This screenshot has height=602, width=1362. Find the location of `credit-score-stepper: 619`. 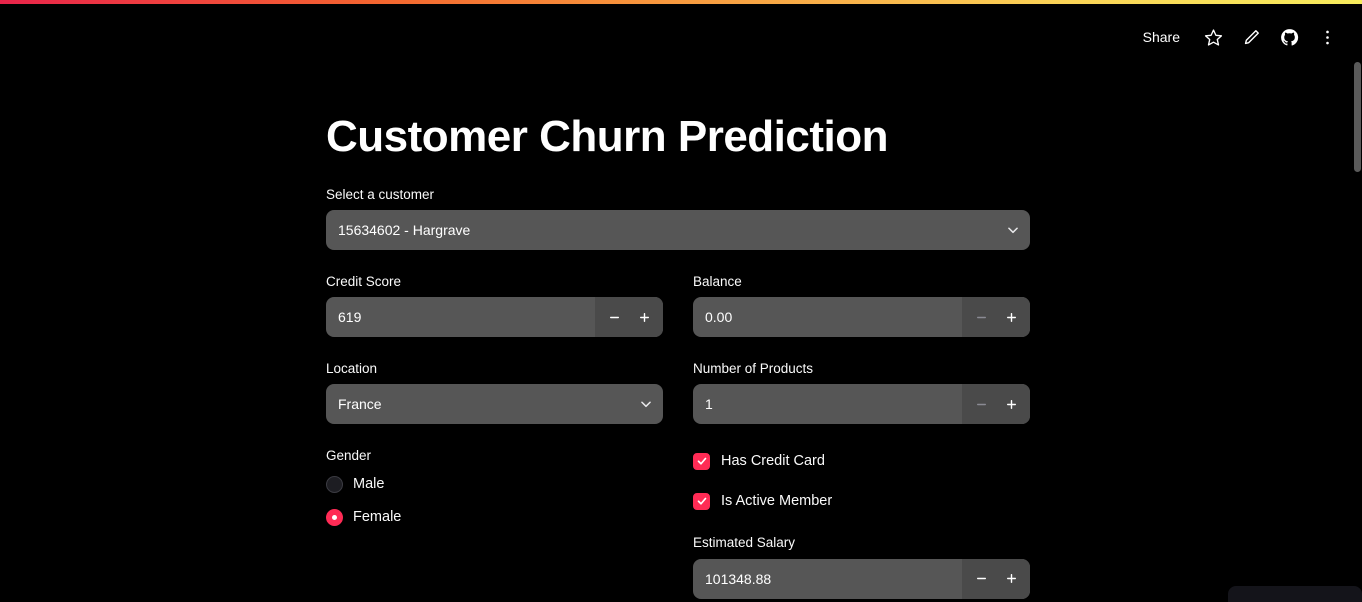

credit-score-stepper: 619 is located at coordinates (494, 317).